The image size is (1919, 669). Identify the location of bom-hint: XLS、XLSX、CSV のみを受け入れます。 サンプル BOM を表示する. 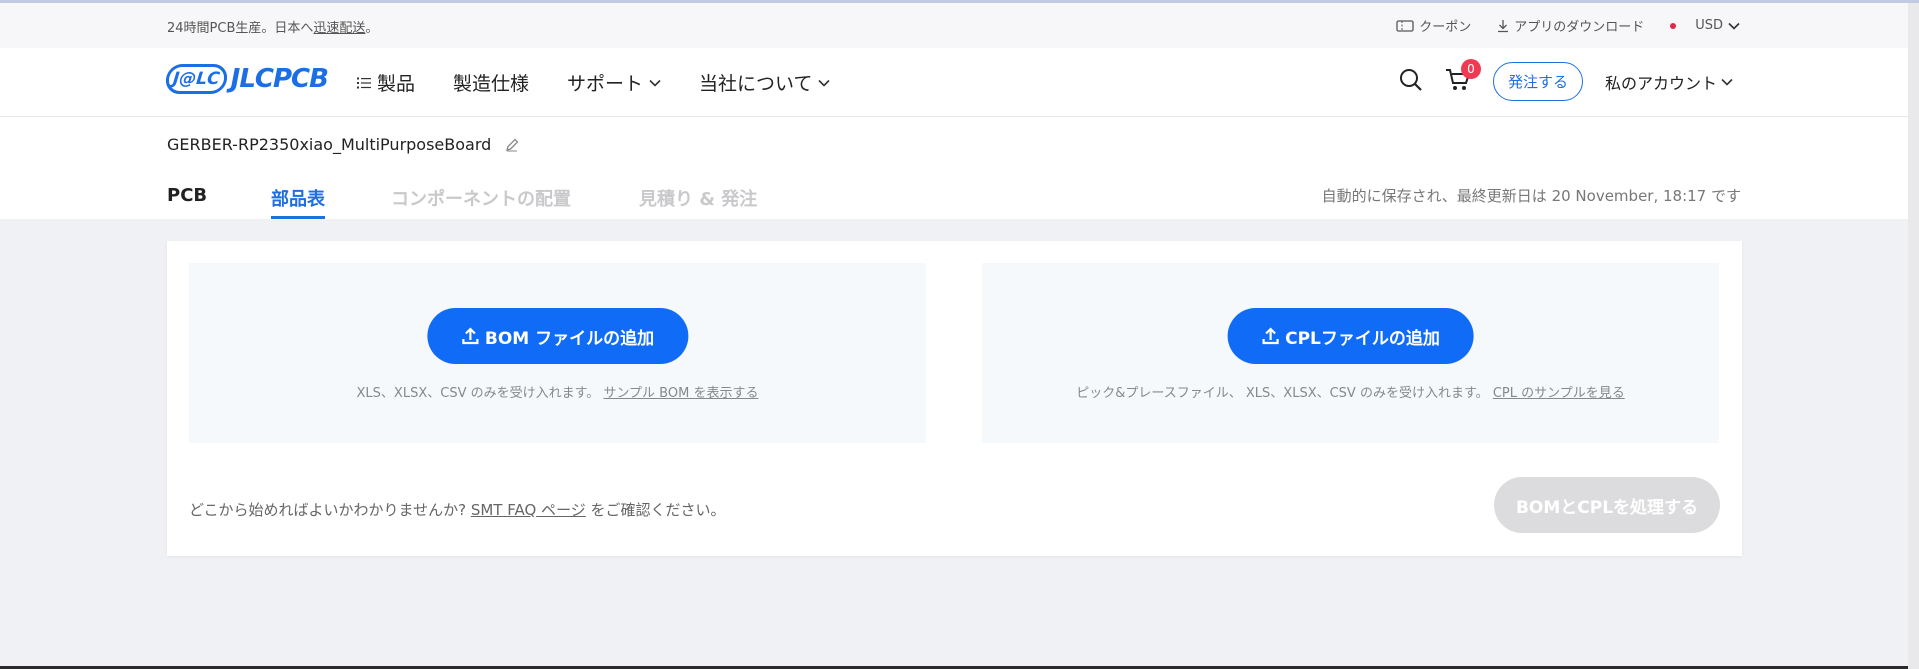
(557, 391).